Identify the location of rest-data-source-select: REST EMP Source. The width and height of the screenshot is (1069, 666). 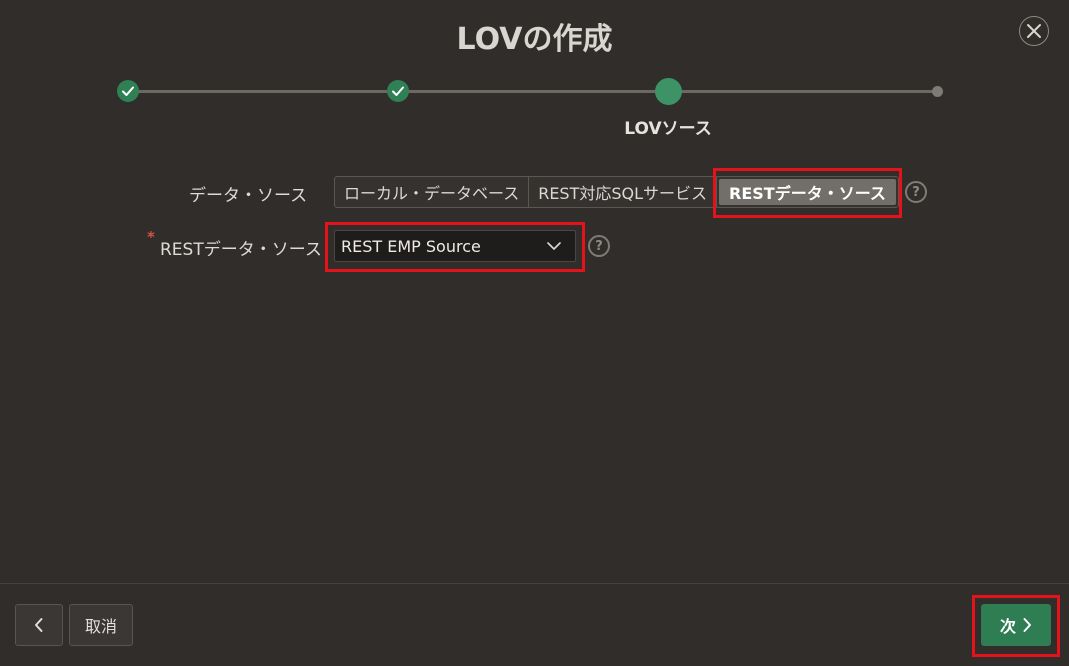
(455, 246).